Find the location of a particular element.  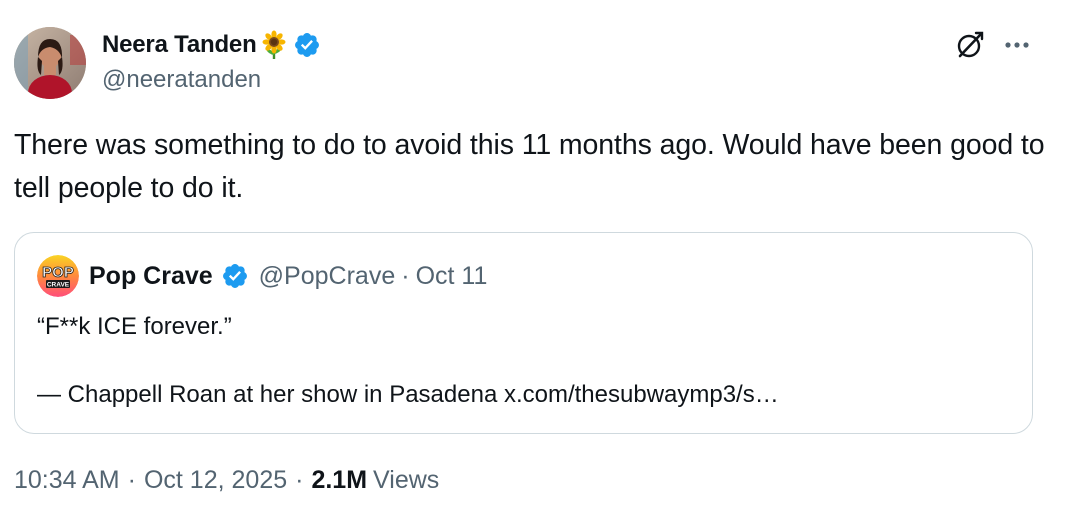

pop-crave-logo-icon: POP CRAVE is located at coordinates (58, 276).